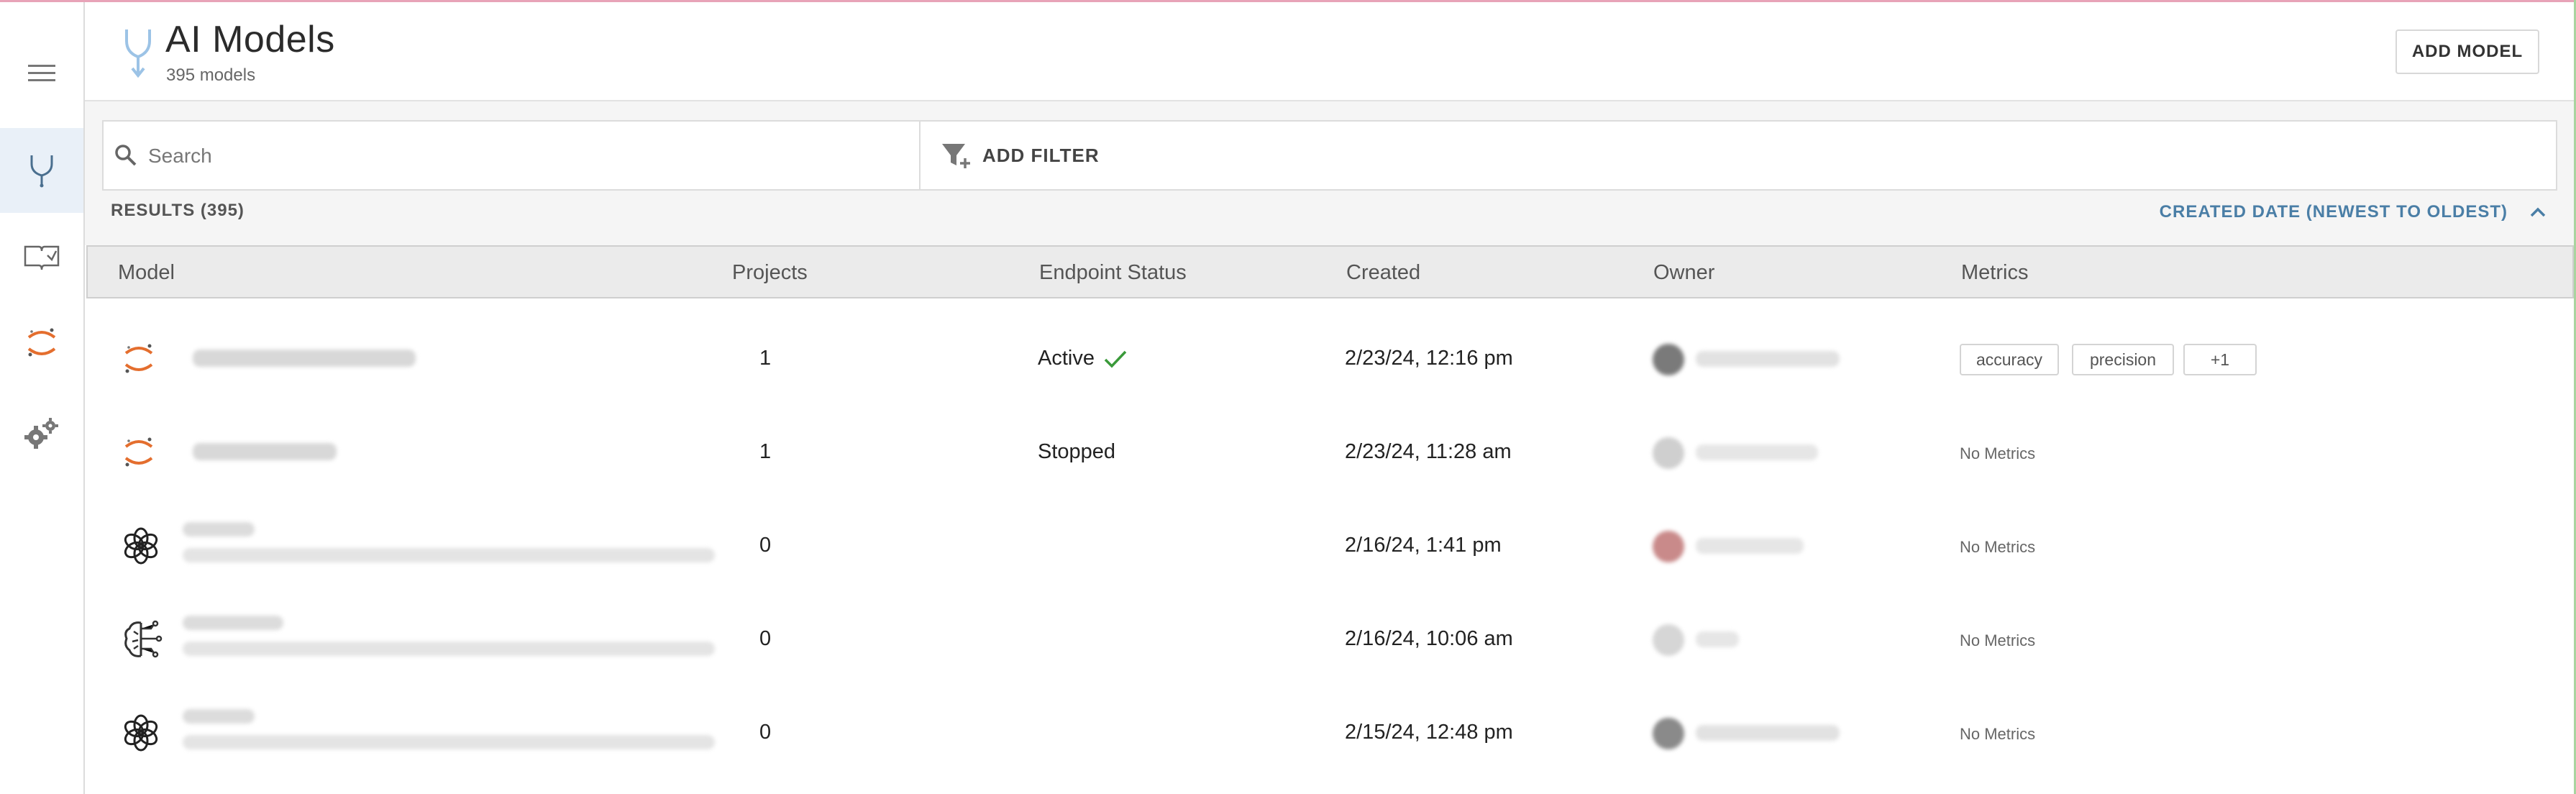  Describe the element at coordinates (2220, 359) in the screenshot. I see `metric-more-tag: +1` at that location.